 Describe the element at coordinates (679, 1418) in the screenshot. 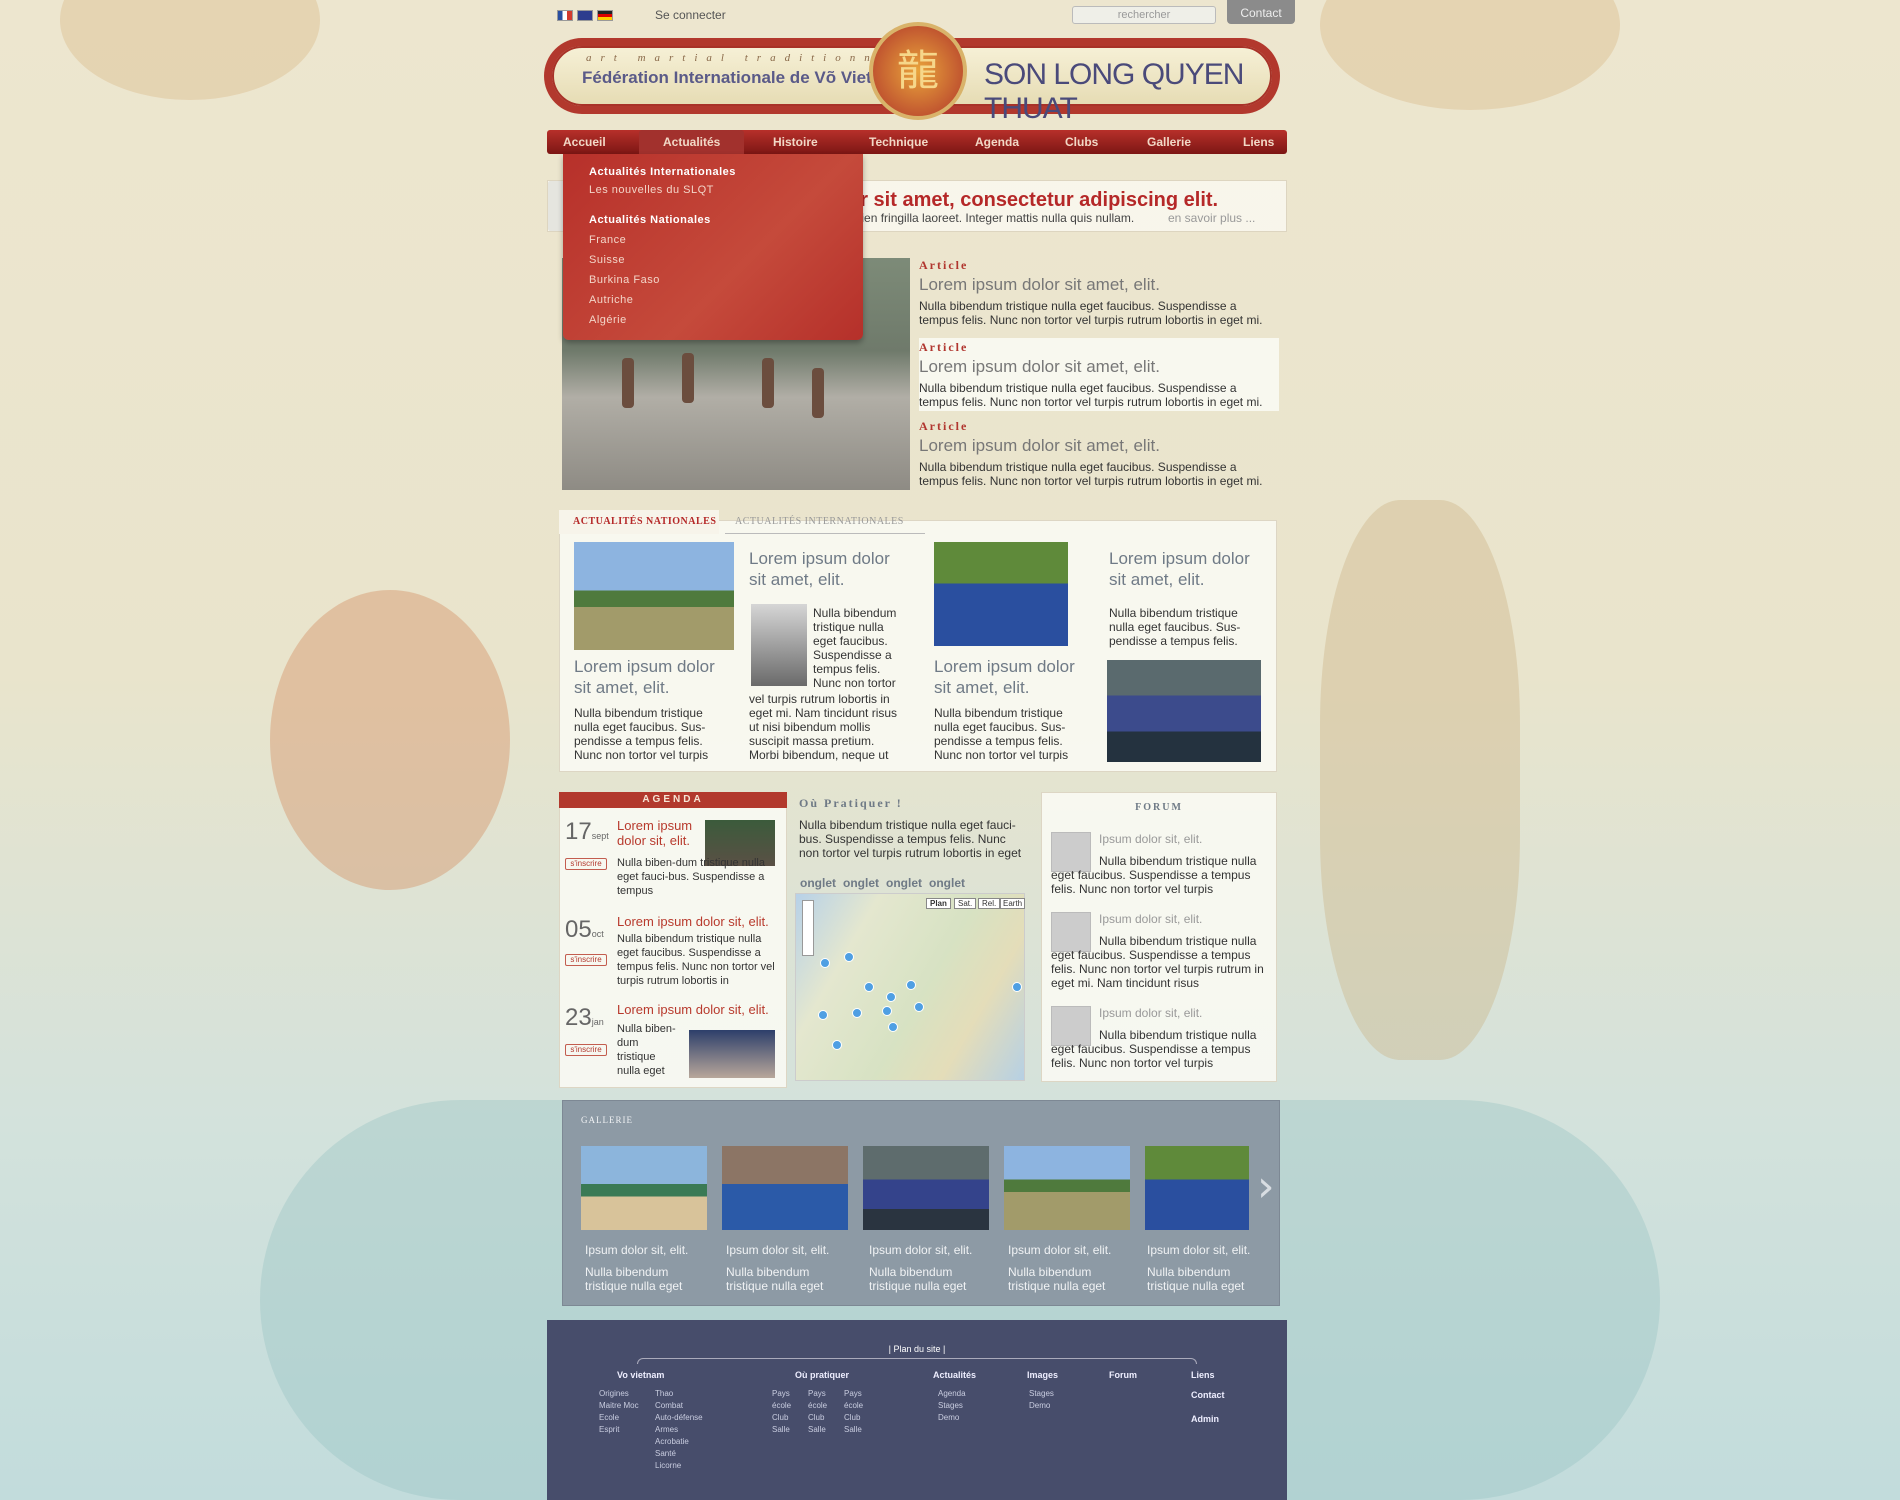

I see `footer-link: Auto-défense` at that location.